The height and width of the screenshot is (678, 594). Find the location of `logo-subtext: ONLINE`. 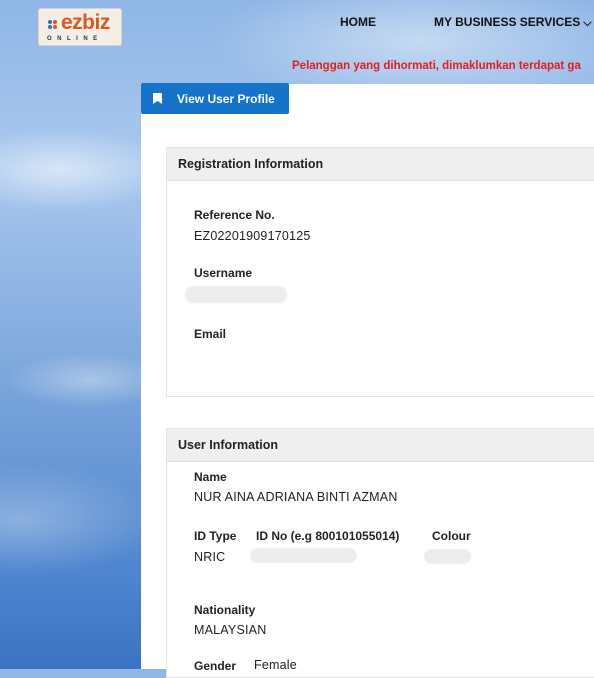

logo-subtext: ONLINE is located at coordinates (75, 39).